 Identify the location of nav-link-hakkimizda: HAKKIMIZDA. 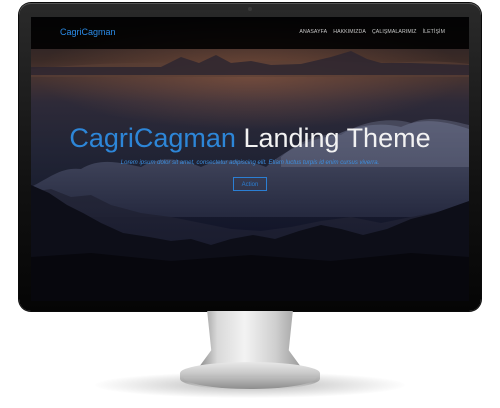
(349, 32).